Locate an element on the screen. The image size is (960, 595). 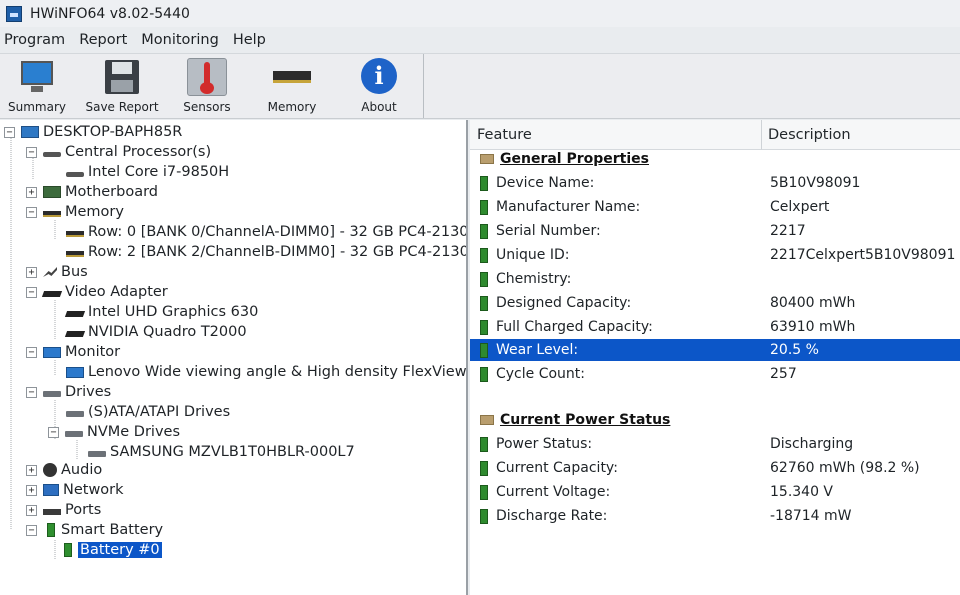
detail-row-selected: Wear Level: 20.5 % is located at coordinates (715, 350).